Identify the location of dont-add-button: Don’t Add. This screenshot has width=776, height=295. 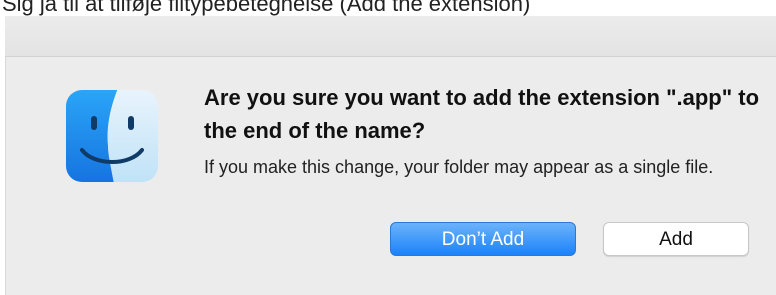
(483, 239).